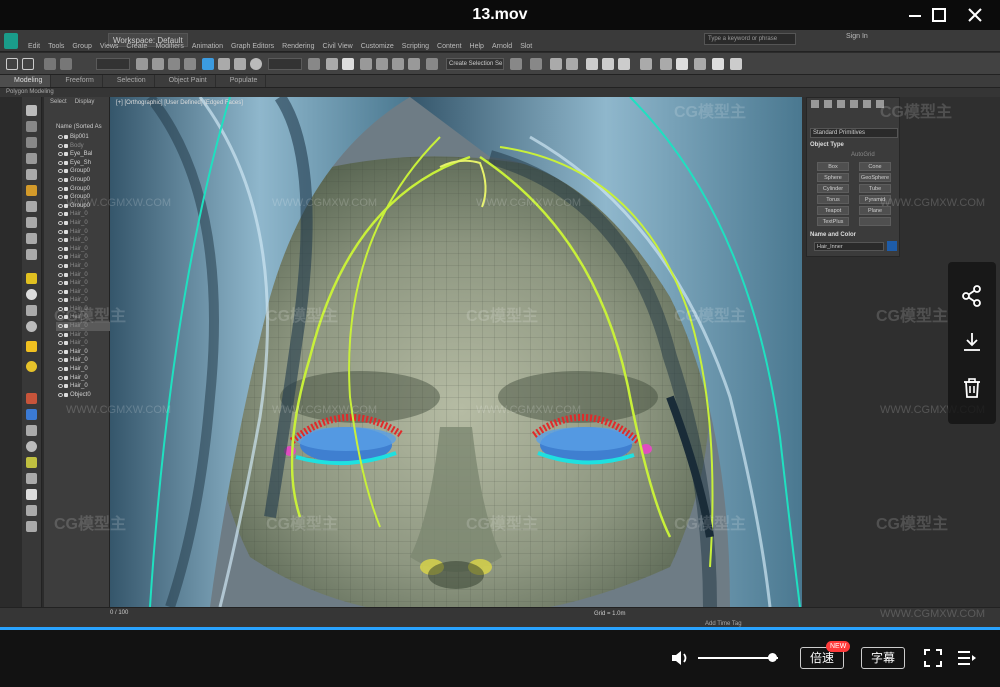 The width and height of the screenshot is (1000, 687). I want to click on scene-list-item: Group0, so click(83, 189).